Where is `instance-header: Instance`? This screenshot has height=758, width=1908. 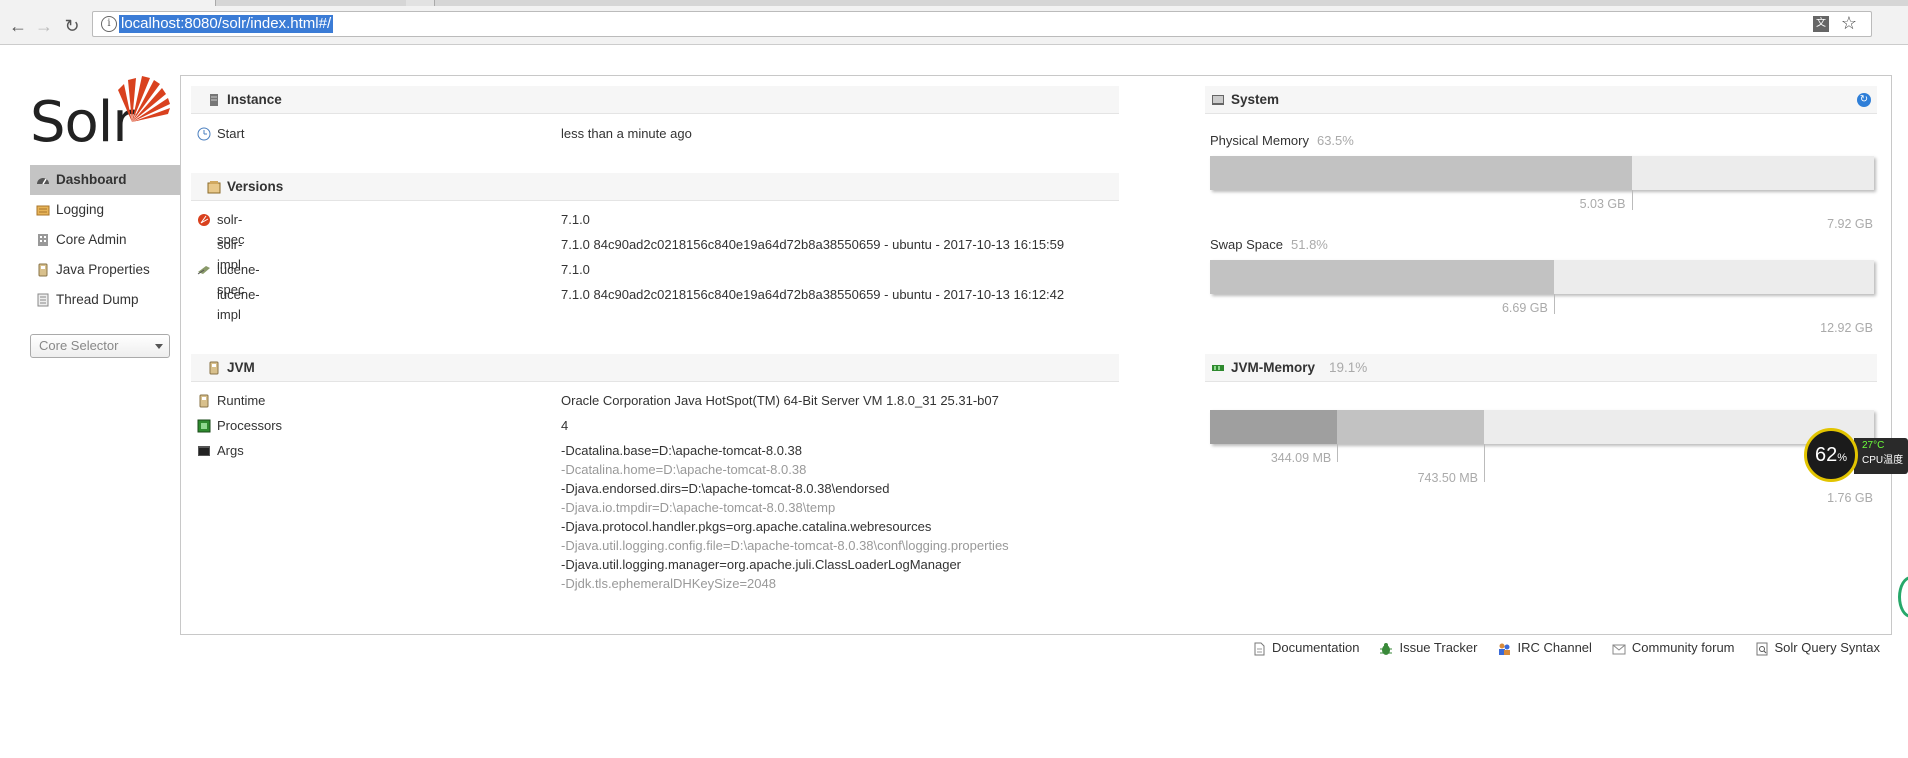
instance-header: Instance is located at coordinates (655, 100).